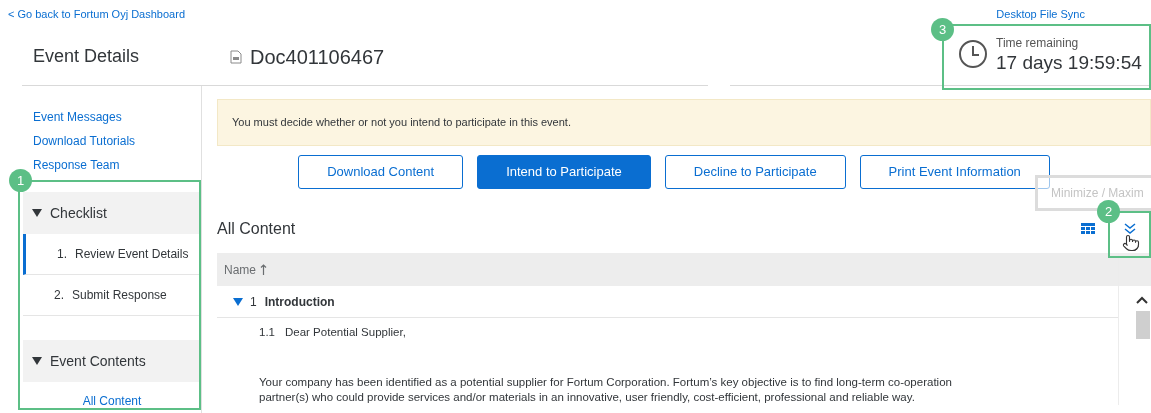 The image size is (1151, 413). I want to click on action-button: Intend to Participate, so click(564, 172).